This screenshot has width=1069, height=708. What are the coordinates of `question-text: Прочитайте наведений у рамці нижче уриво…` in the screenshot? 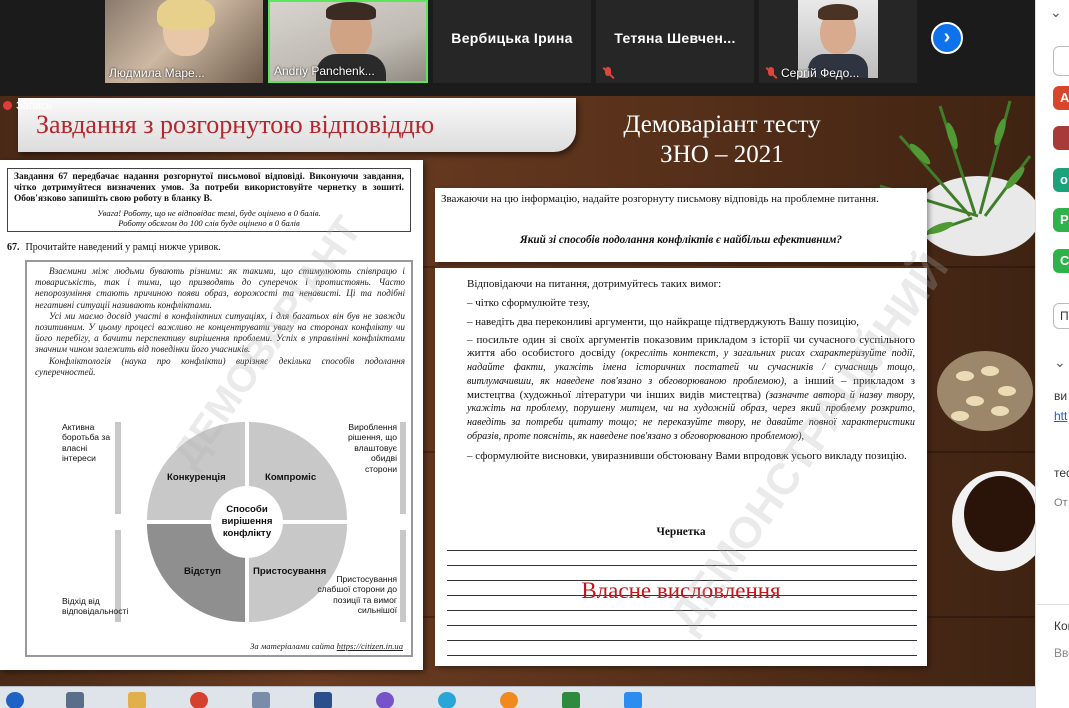 It's located at (123, 247).